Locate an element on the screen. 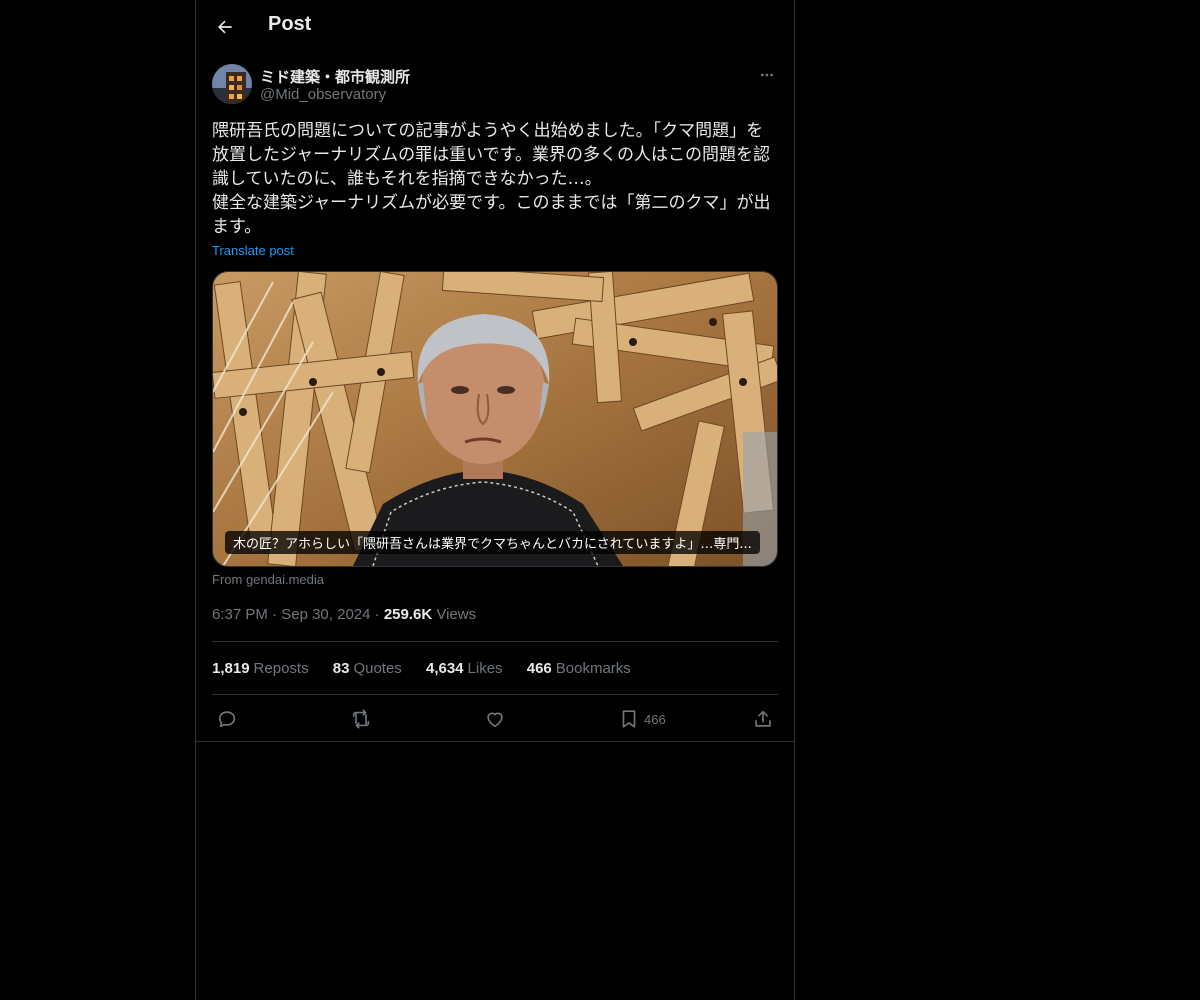 Image resolution: width=1200 pixels, height=1000 pixels. reply-icon is located at coordinates (227, 719).